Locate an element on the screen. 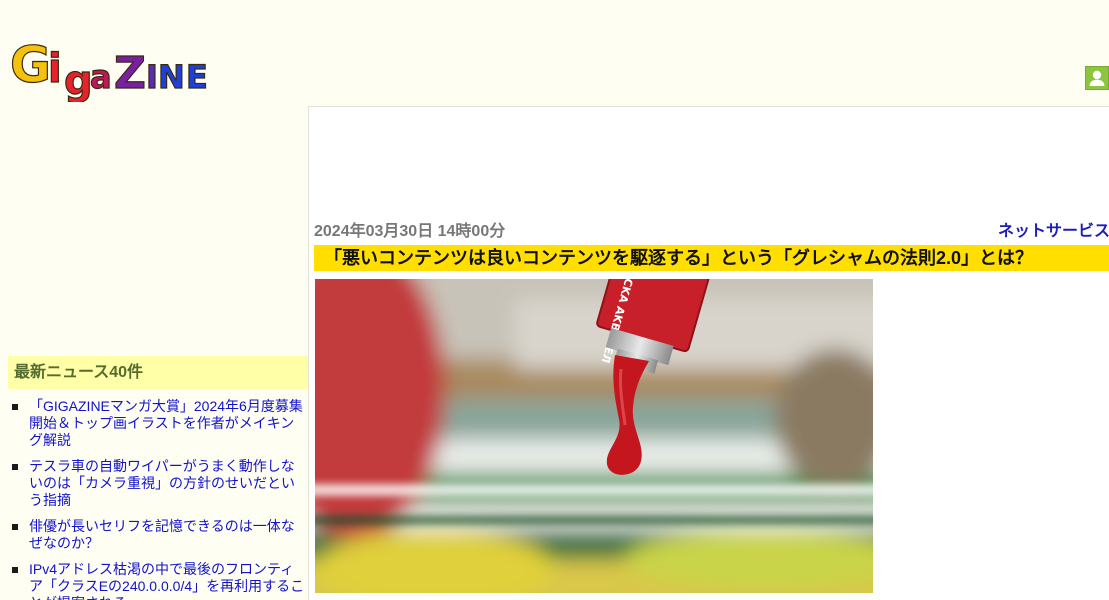  gigazine-logo-svg: G i g a Z I N E is located at coordinates (108, 69).